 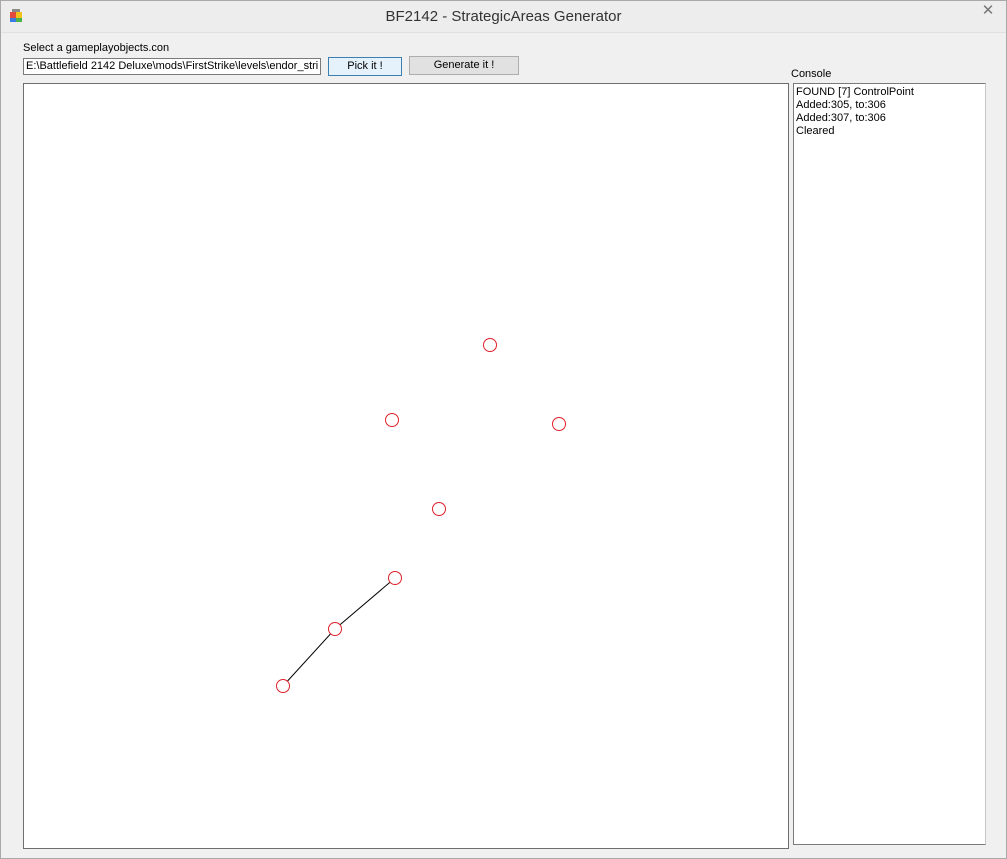 I want to click on map-drawing, so click(x=421, y=515).